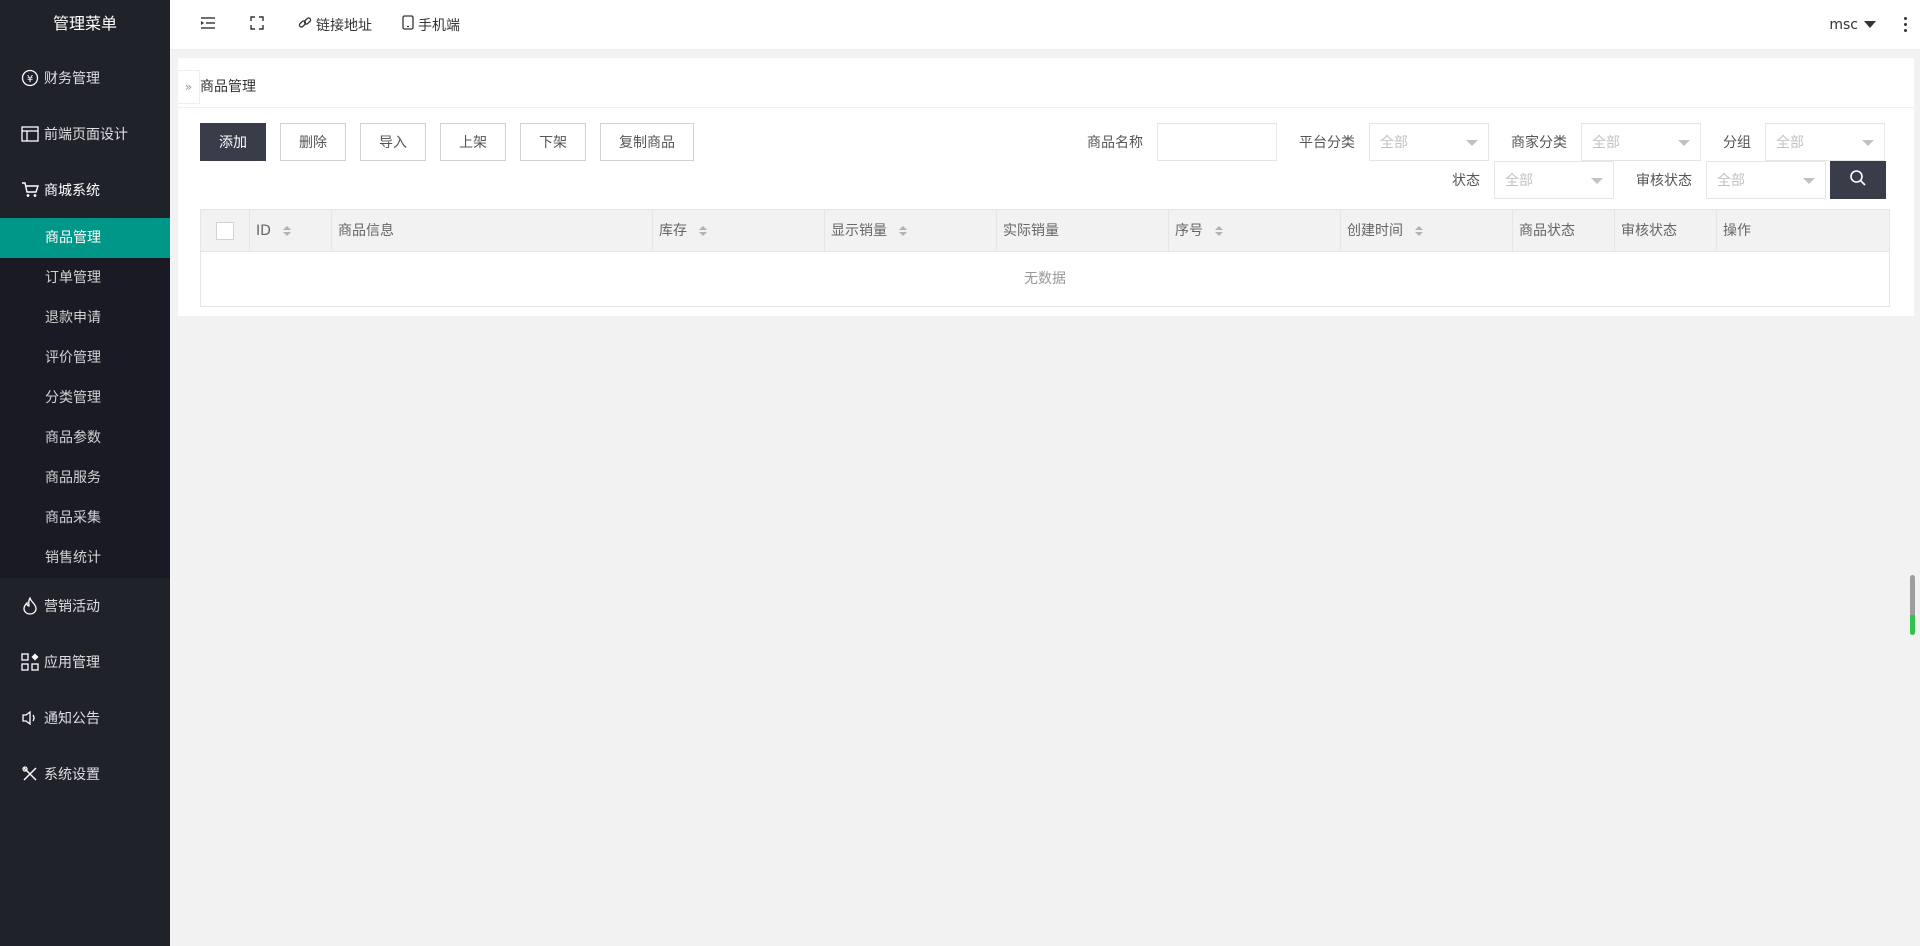 The height and width of the screenshot is (946, 1920). What do you see at coordinates (85, 398) in the screenshot?
I see `sidebar-item-categories: 分类管理` at bounding box center [85, 398].